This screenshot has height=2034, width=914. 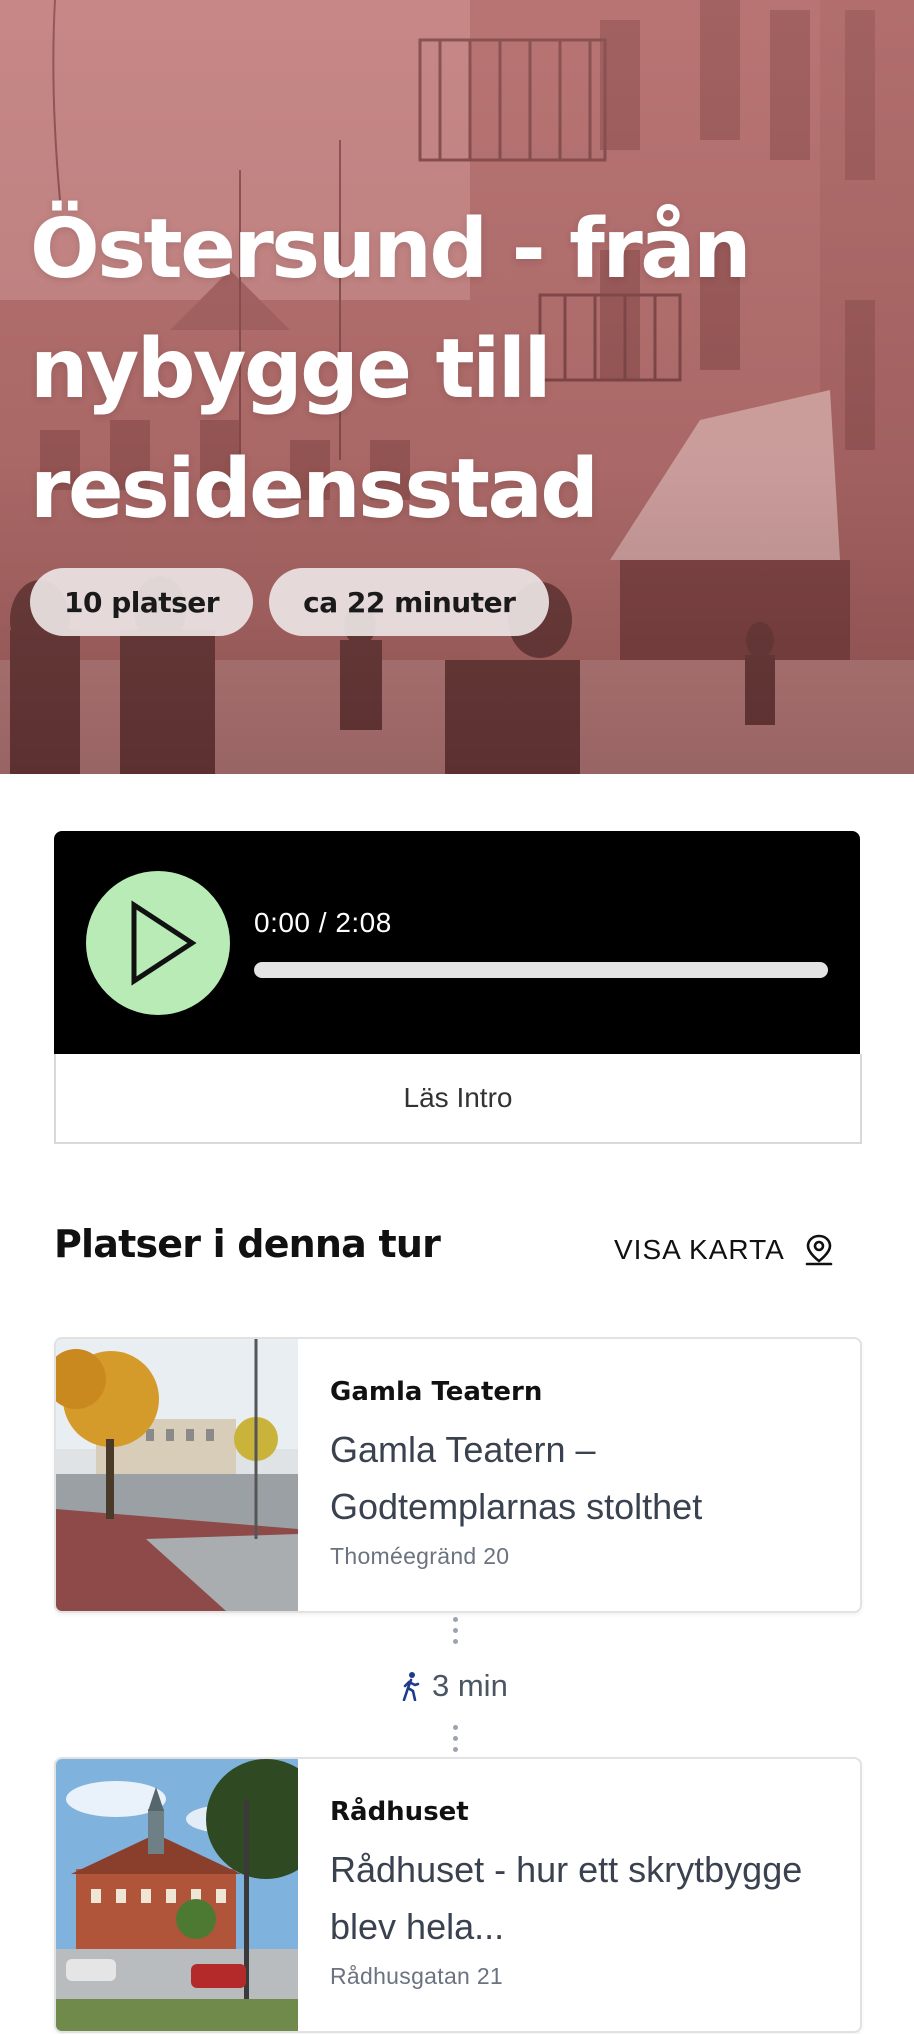 I want to click on place-photo-gamla-teatern, so click(x=177, y=1475).